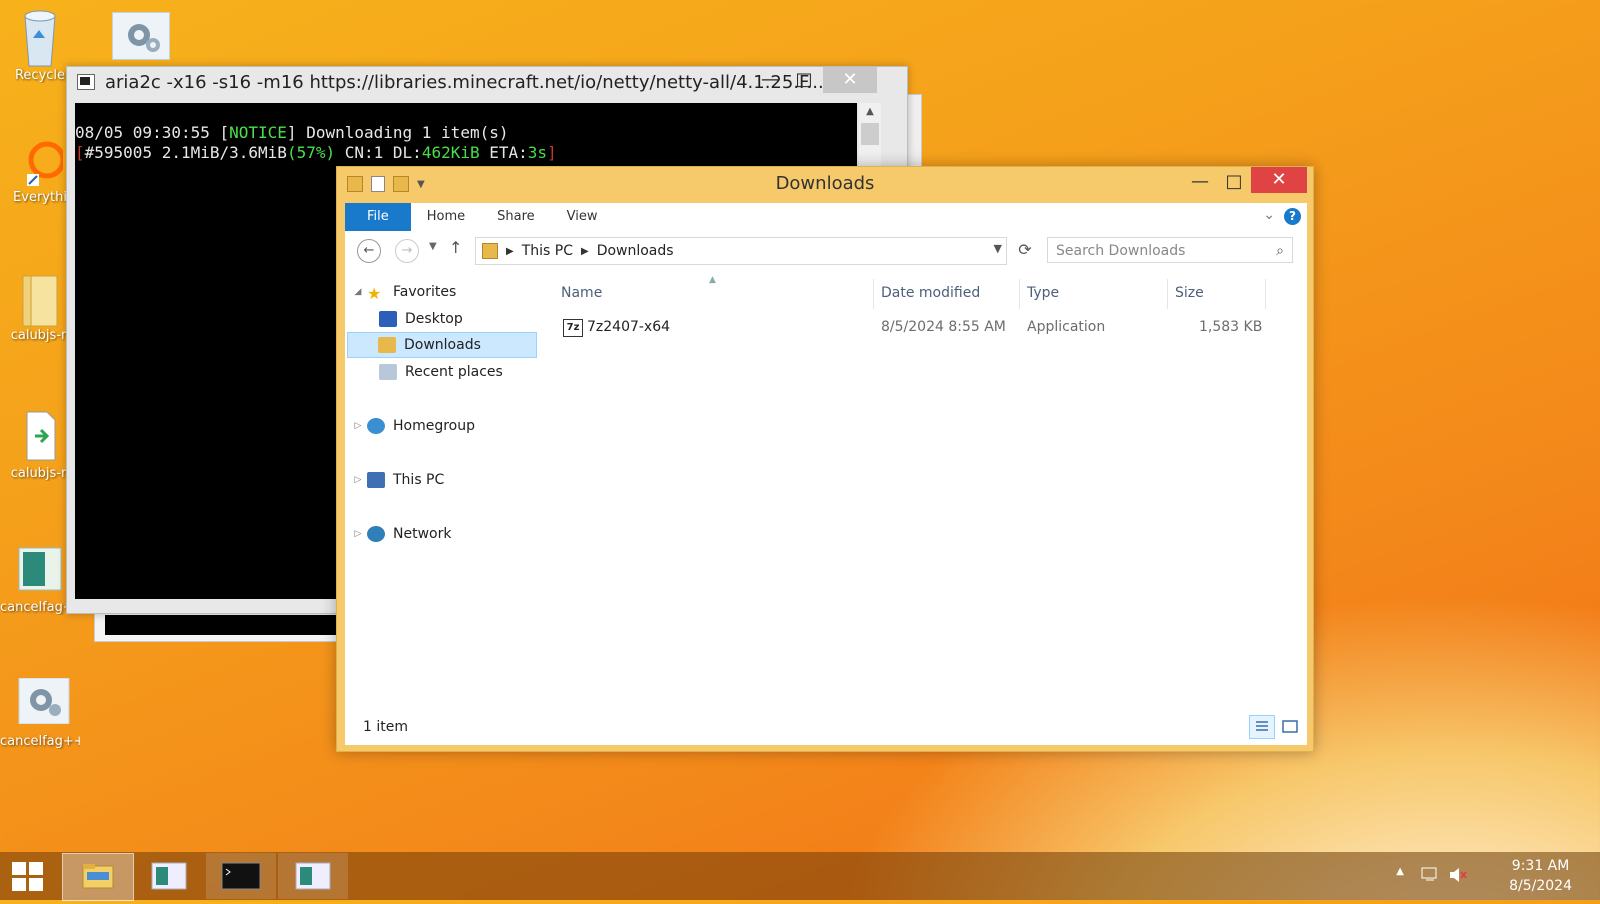 This screenshot has height=904, width=1600. What do you see at coordinates (43, 701) in the screenshot?
I see `gear-icon` at bounding box center [43, 701].